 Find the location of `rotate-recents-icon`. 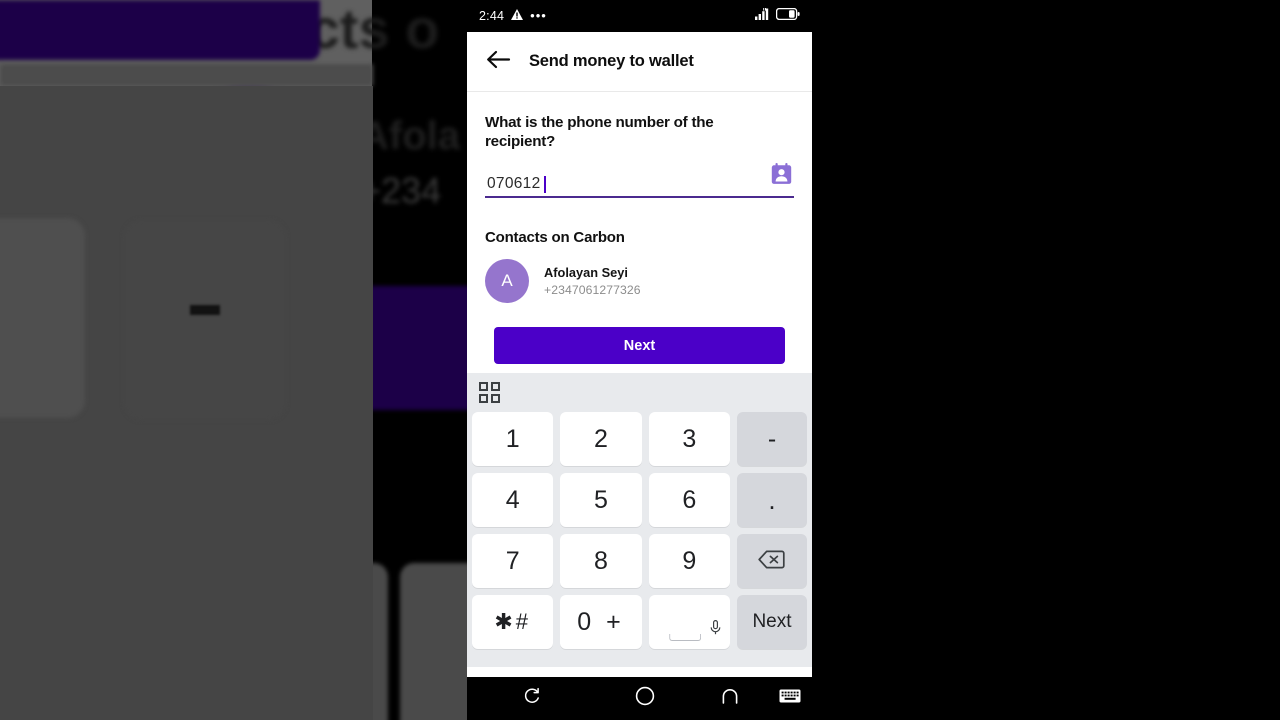

rotate-recents-icon is located at coordinates (532, 698).